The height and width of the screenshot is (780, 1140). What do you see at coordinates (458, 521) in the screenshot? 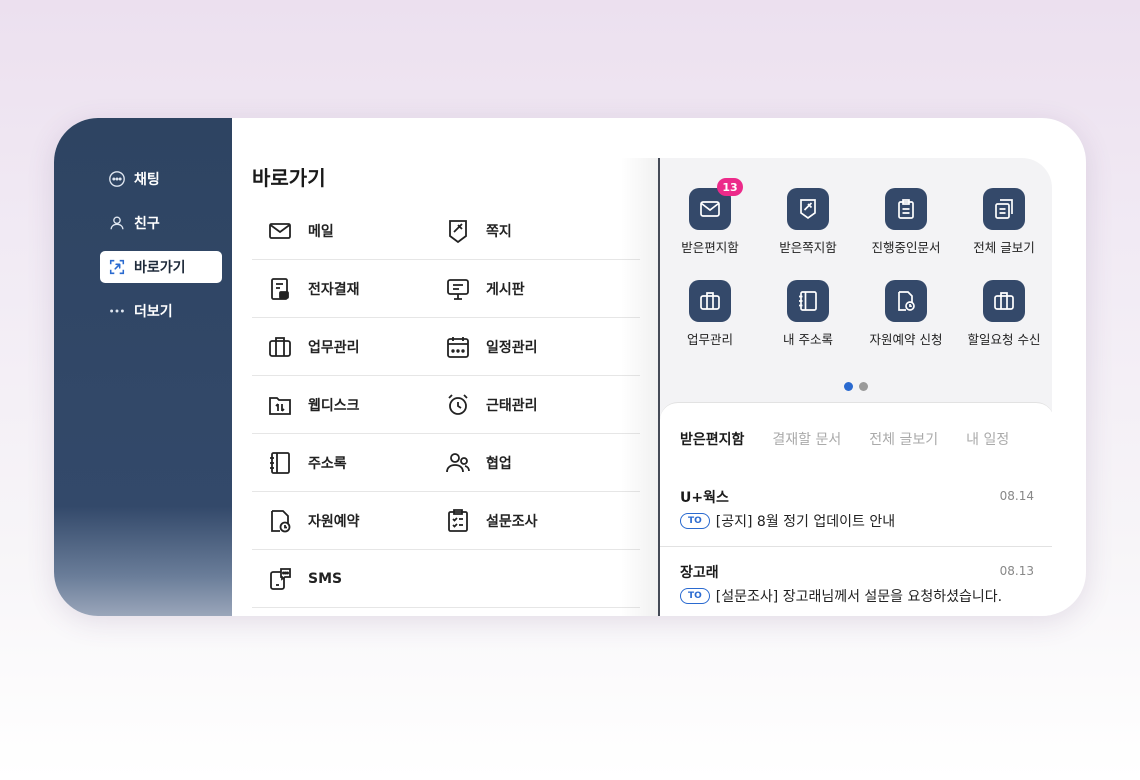
I see `survey-icon` at bounding box center [458, 521].